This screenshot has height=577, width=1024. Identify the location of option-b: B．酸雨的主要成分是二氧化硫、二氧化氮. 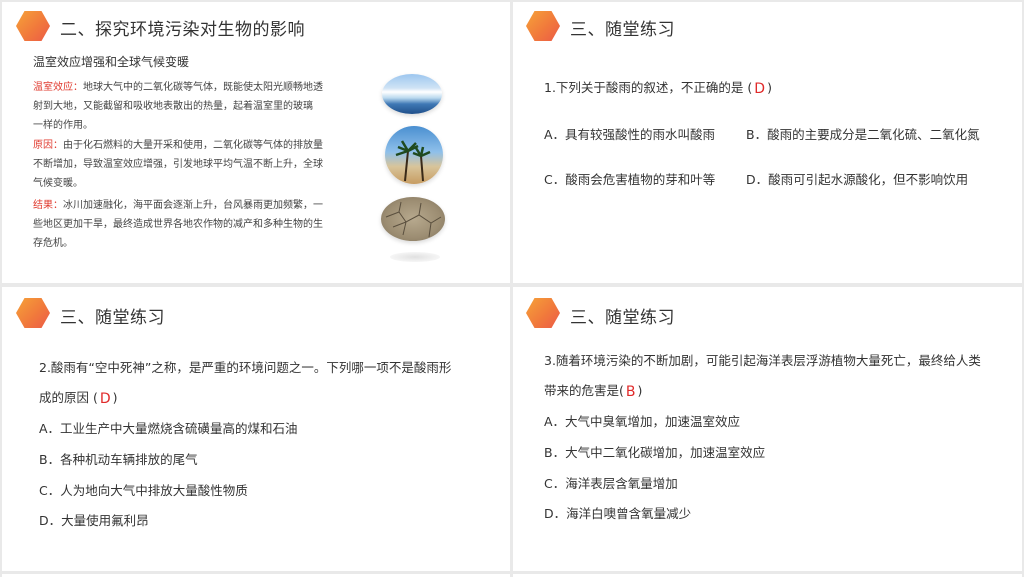
(863, 134).